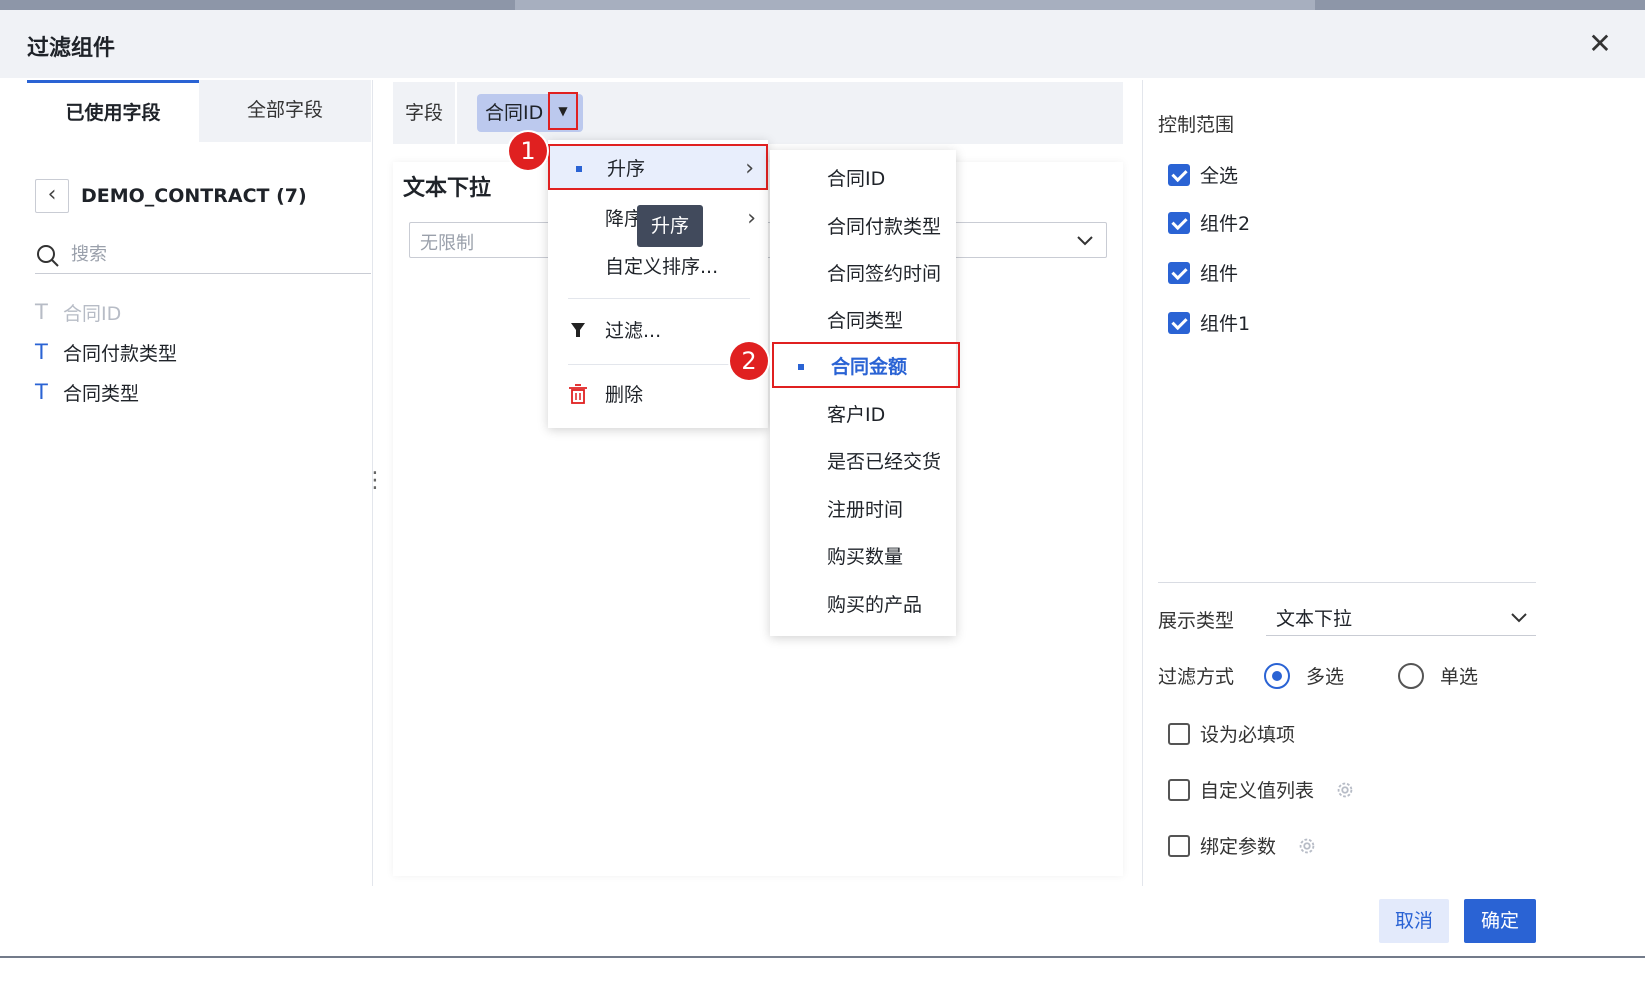  Describe the element at coordinates (1411, 675) in the screenshot. I see `radio-single` at that location.